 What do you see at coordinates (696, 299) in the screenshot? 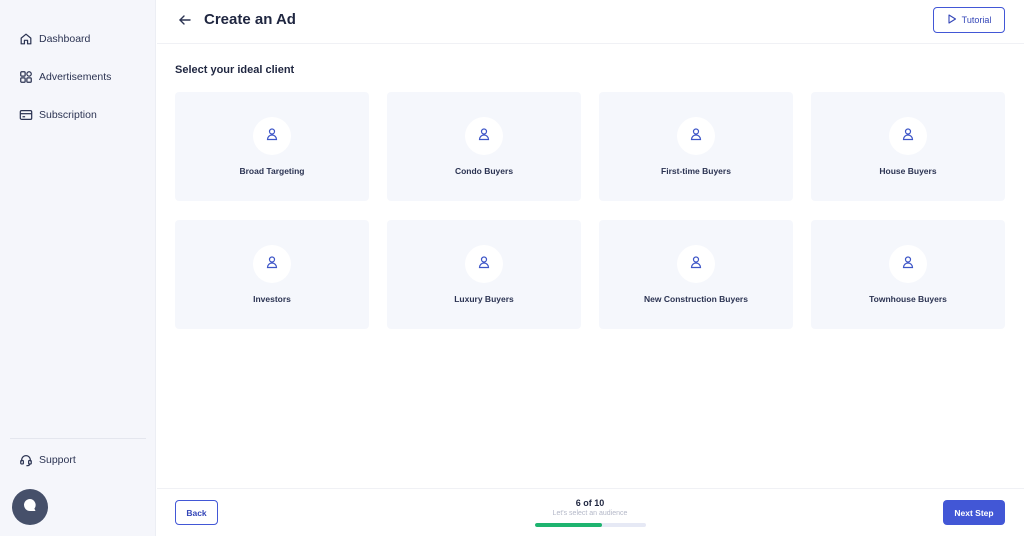
I see `client-card-label: New Construction Buyers` at bounding box center [696, 299].